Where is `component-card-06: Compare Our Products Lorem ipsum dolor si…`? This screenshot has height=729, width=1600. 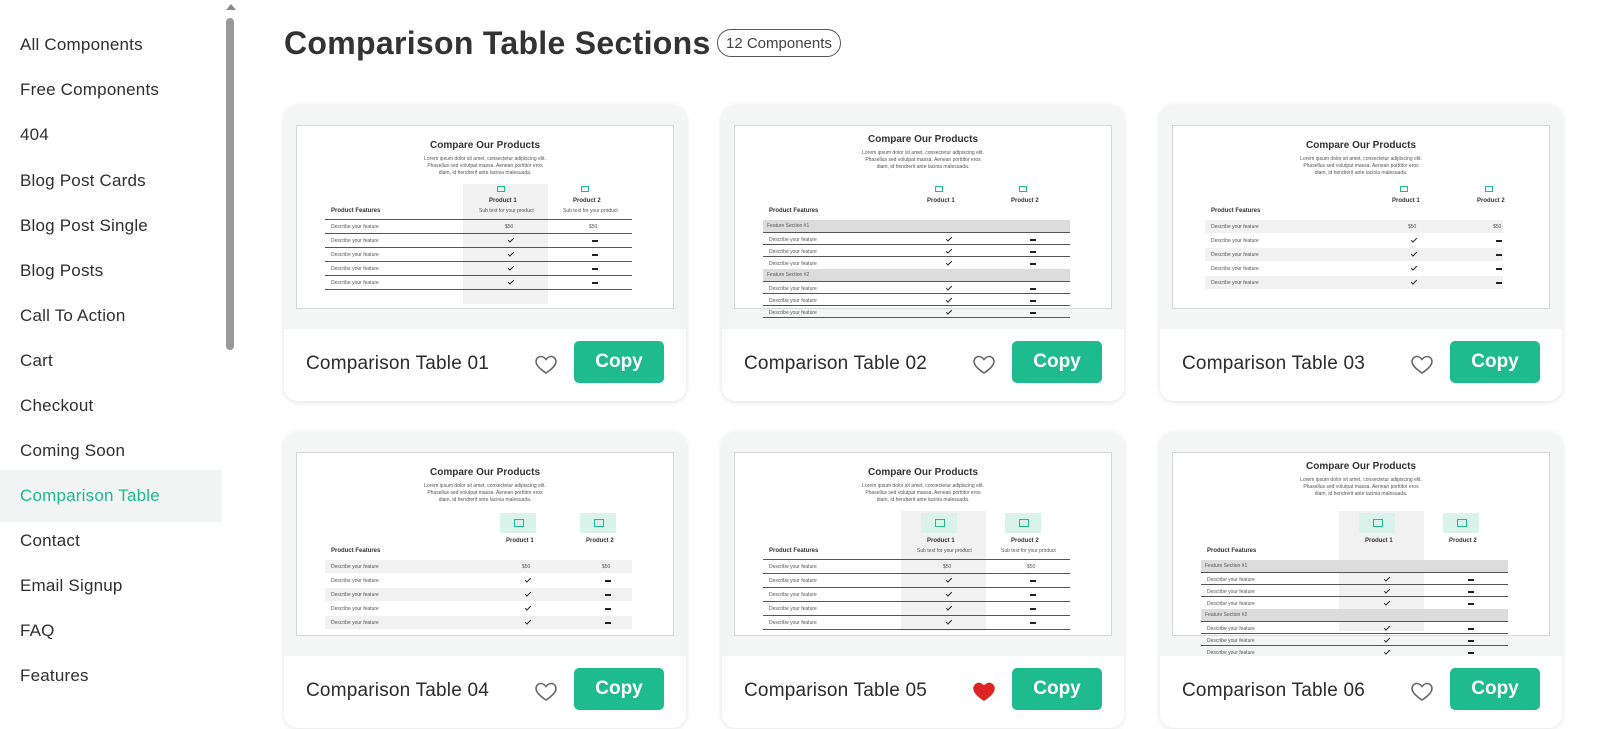
component-card-06: Compare Our Products Lorem ipsum dolor si… is located at coordinates (1361, 580).